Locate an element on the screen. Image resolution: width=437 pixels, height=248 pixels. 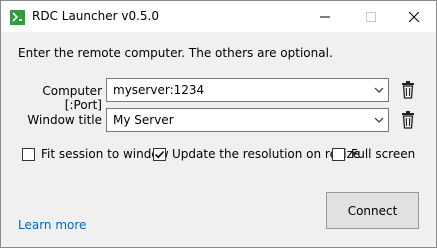
window-title-combobox is located at coordinates (247, 120).